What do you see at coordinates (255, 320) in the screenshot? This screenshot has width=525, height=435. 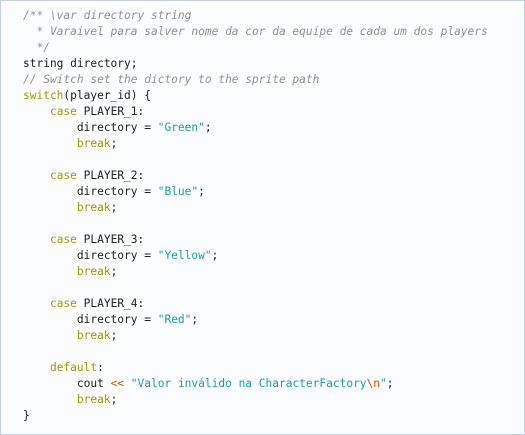 I see `code-line: directory = "Red";` at bounding box center [255, 320].